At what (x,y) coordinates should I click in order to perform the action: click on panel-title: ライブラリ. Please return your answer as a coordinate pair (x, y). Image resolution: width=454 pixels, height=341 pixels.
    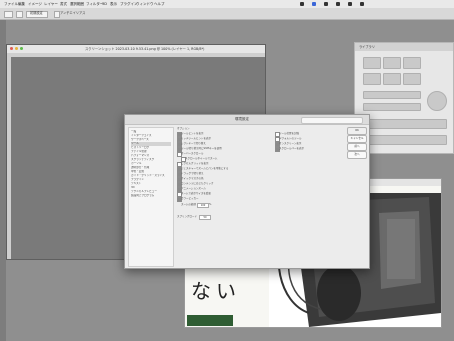
    Looking at the image, I should click on (367, 47).